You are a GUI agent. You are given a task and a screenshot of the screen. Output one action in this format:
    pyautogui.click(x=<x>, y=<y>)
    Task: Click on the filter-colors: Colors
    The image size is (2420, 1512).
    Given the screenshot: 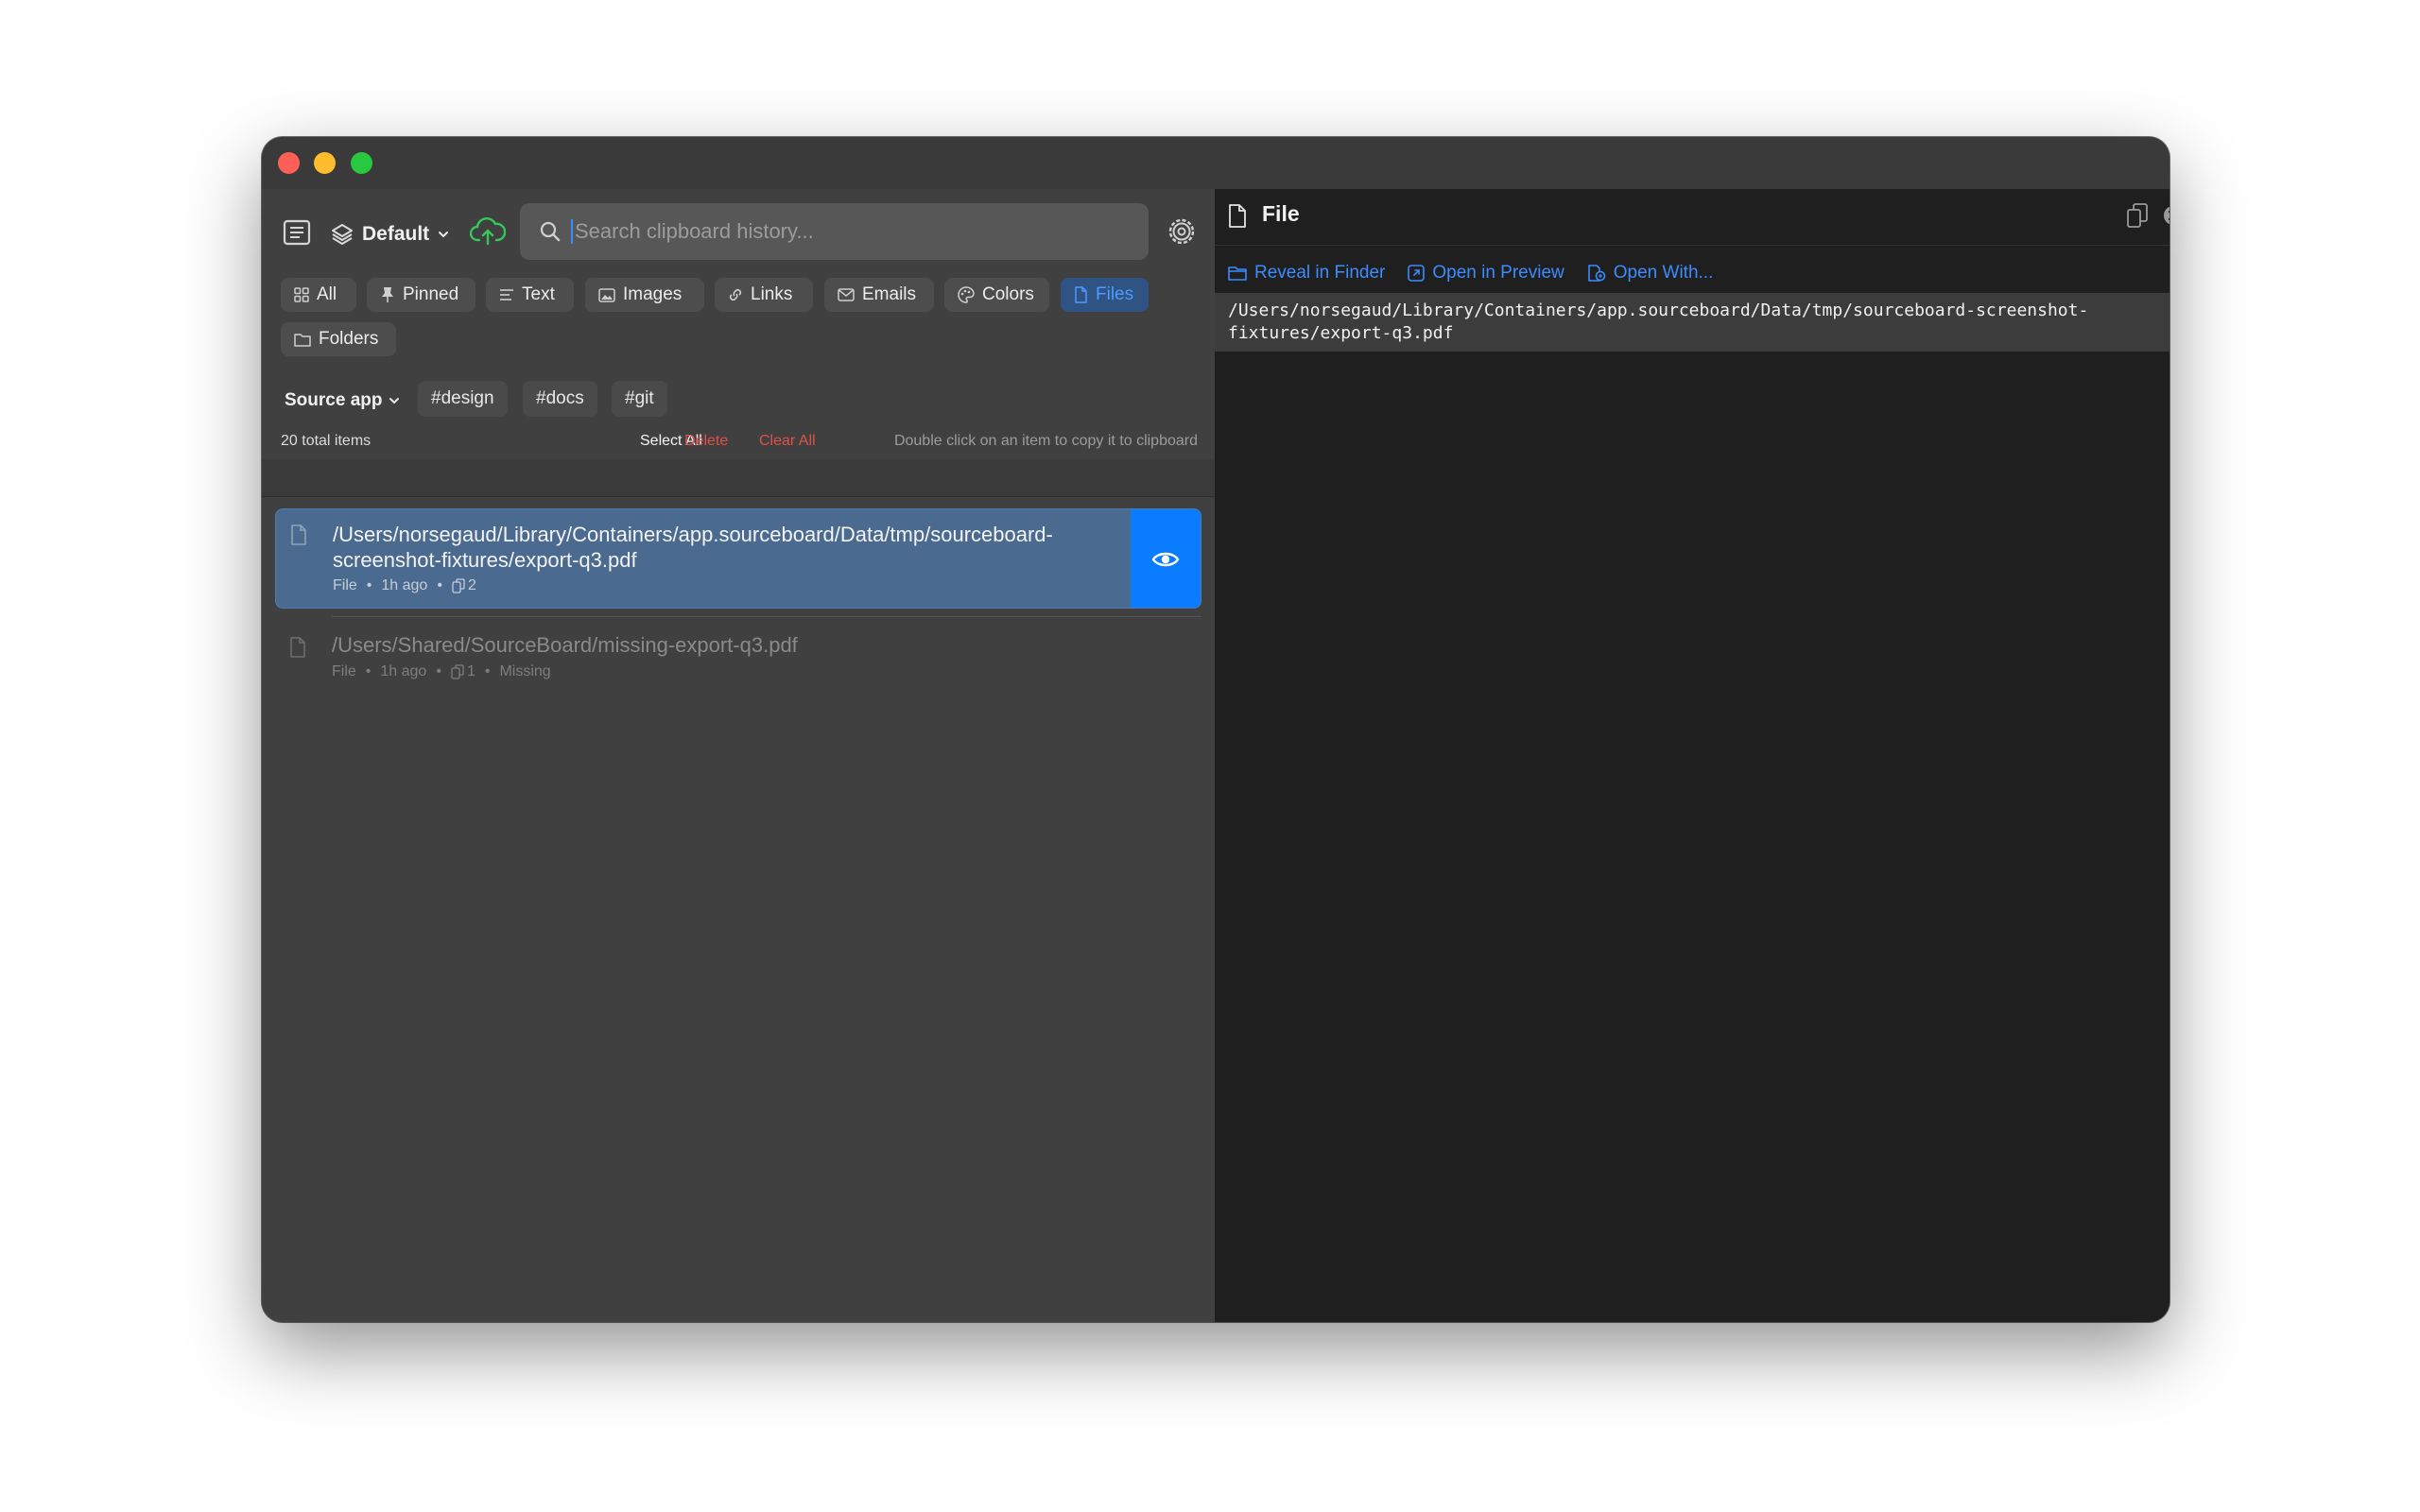 What is the action you would take?
    pyautogui.click(x=997, y=295)
    